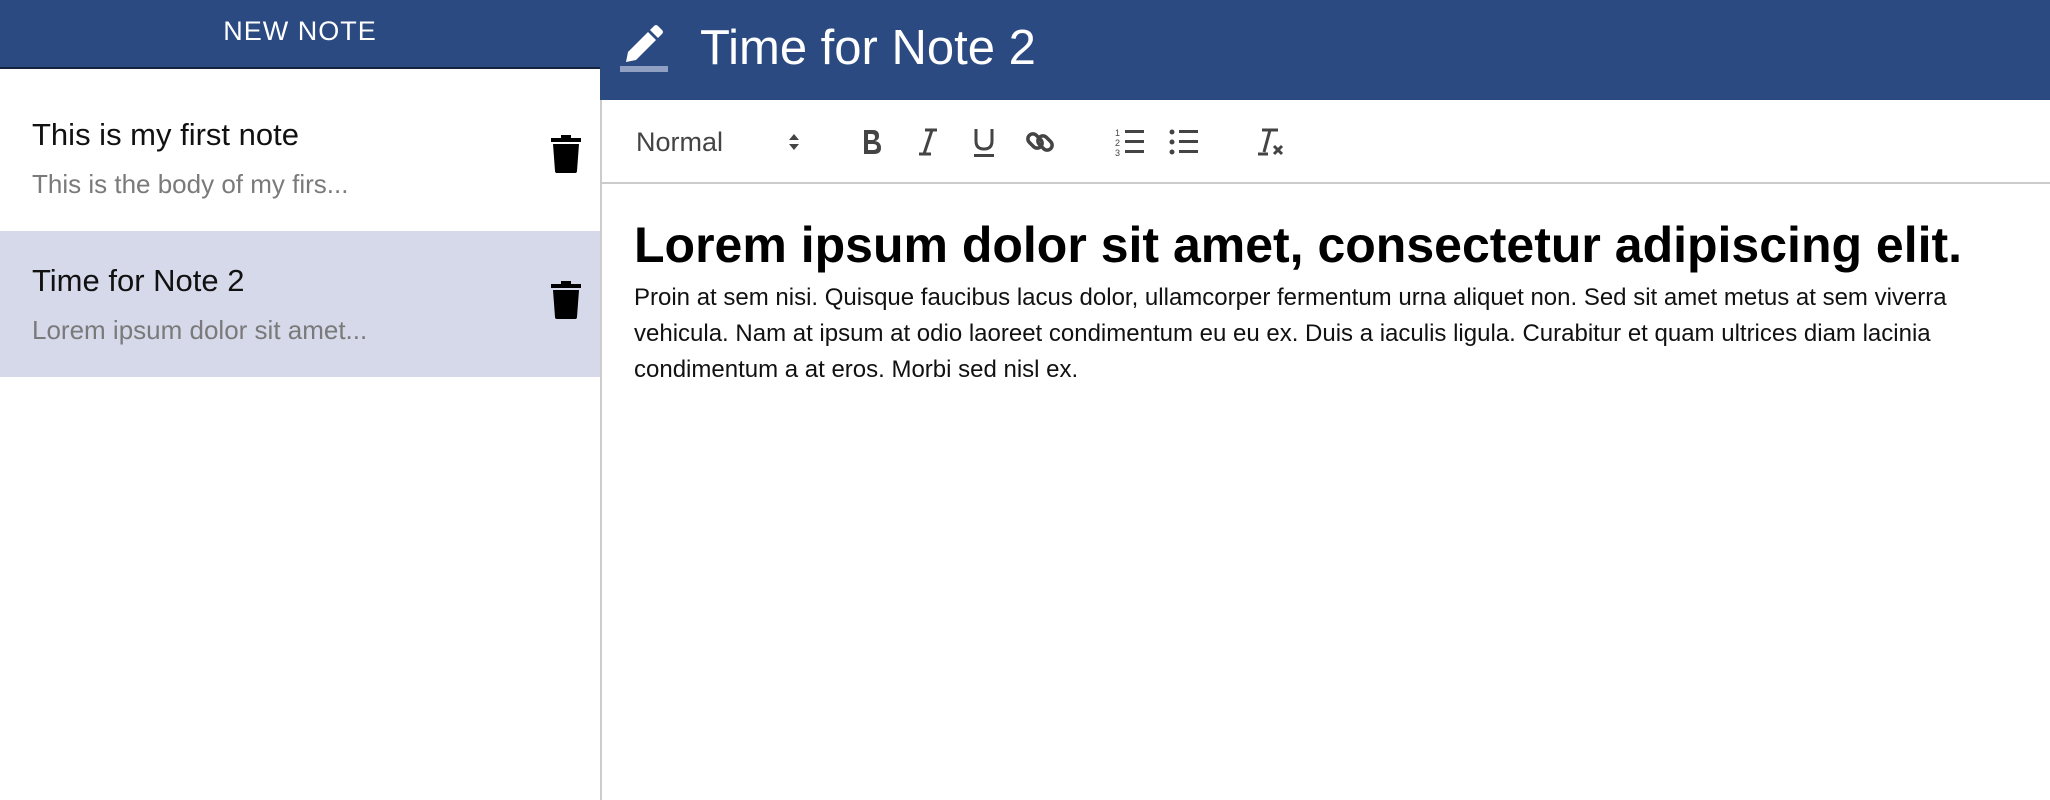 This screenshot has width=2050, height=800. I want to click on italic-button, so click(928, 142).